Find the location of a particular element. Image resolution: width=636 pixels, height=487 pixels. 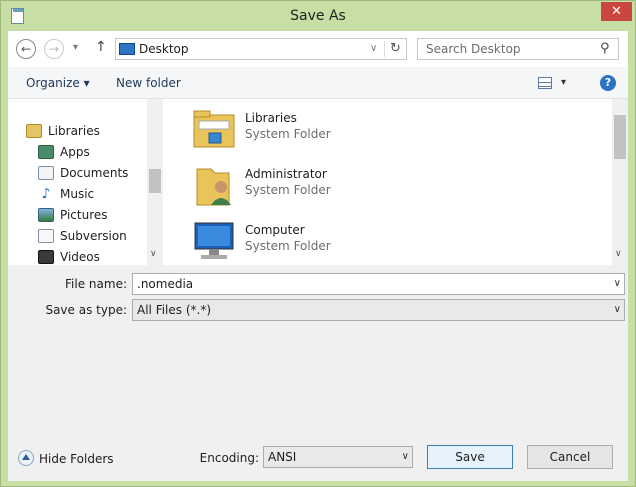

nav-item-videos: Videos is located at coordinates (69, 257).